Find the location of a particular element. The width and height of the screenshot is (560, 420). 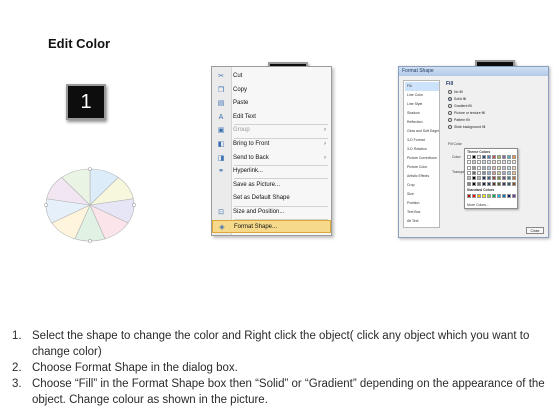

dialog-nav-item: Artistic Effects is located at coordinates (422, 176).